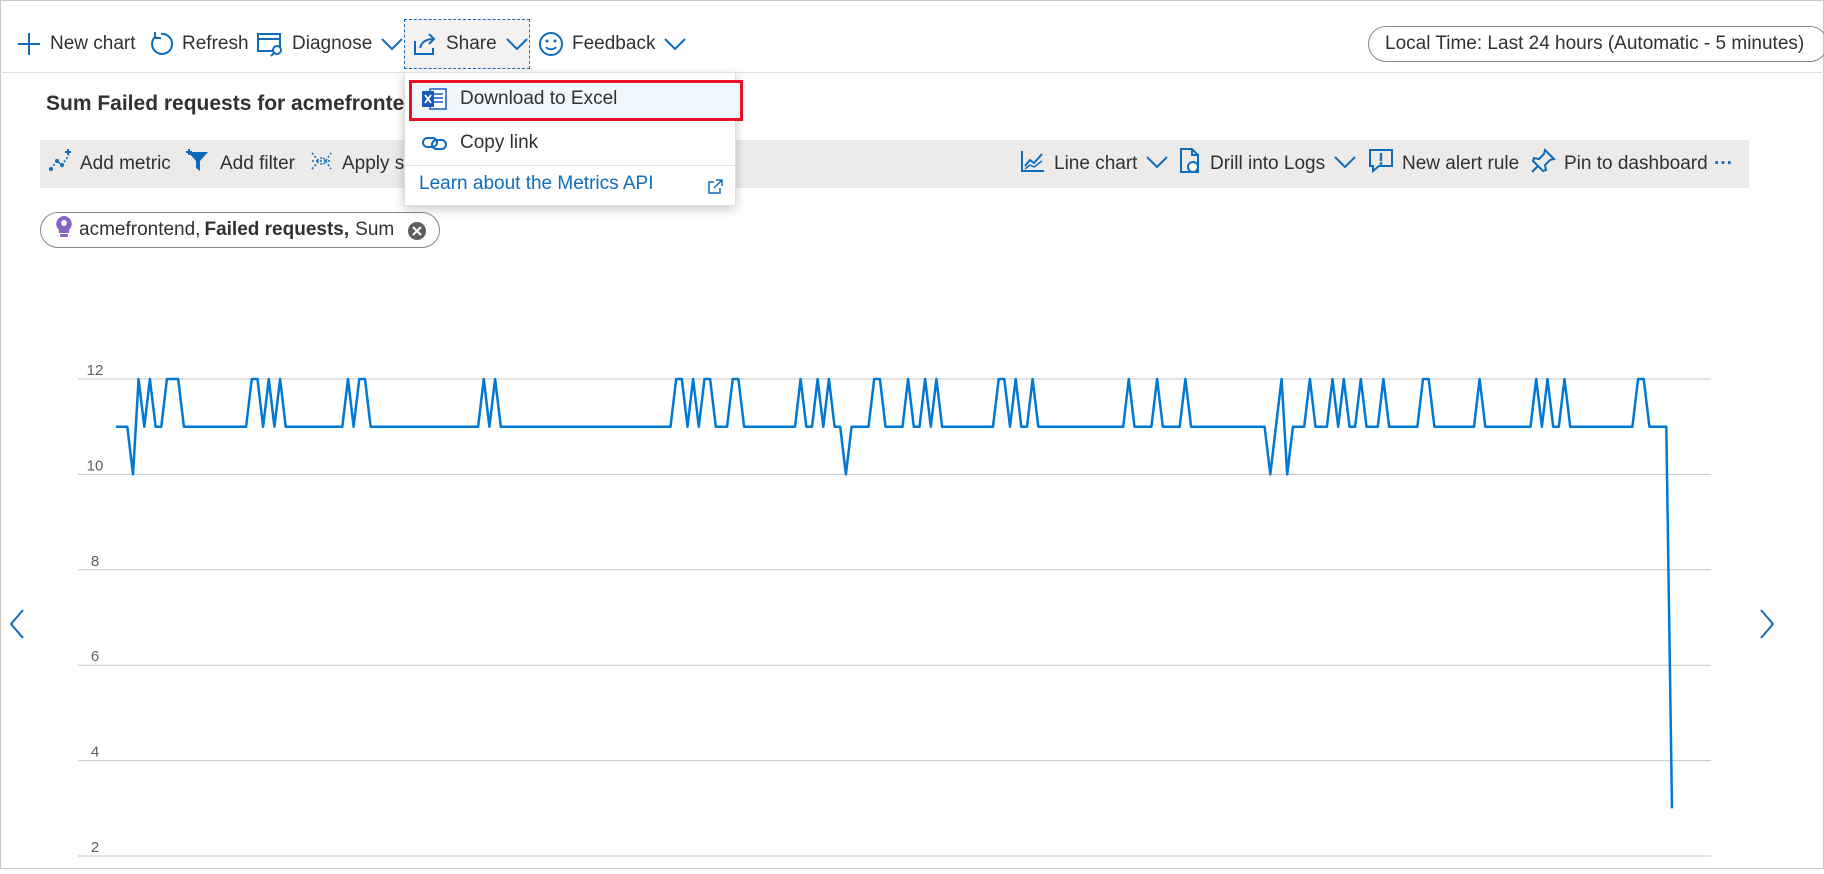 The width and height of the screenshot is (1824, 874). What do you see at coordinates (93, 43) in the screenshot?
I see `new-chart-label: New chart` at bounding box center [93, 43].